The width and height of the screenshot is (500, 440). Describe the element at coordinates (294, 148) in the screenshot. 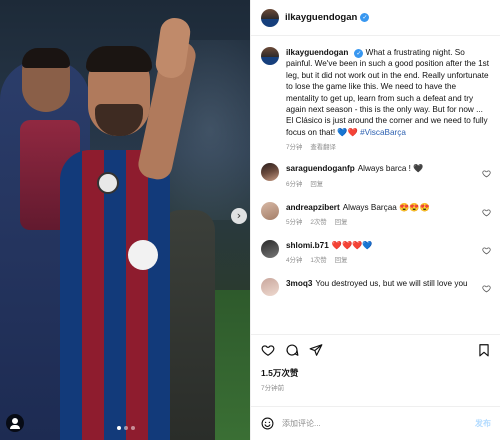

I see `caption-time: 7分钟` at that location.